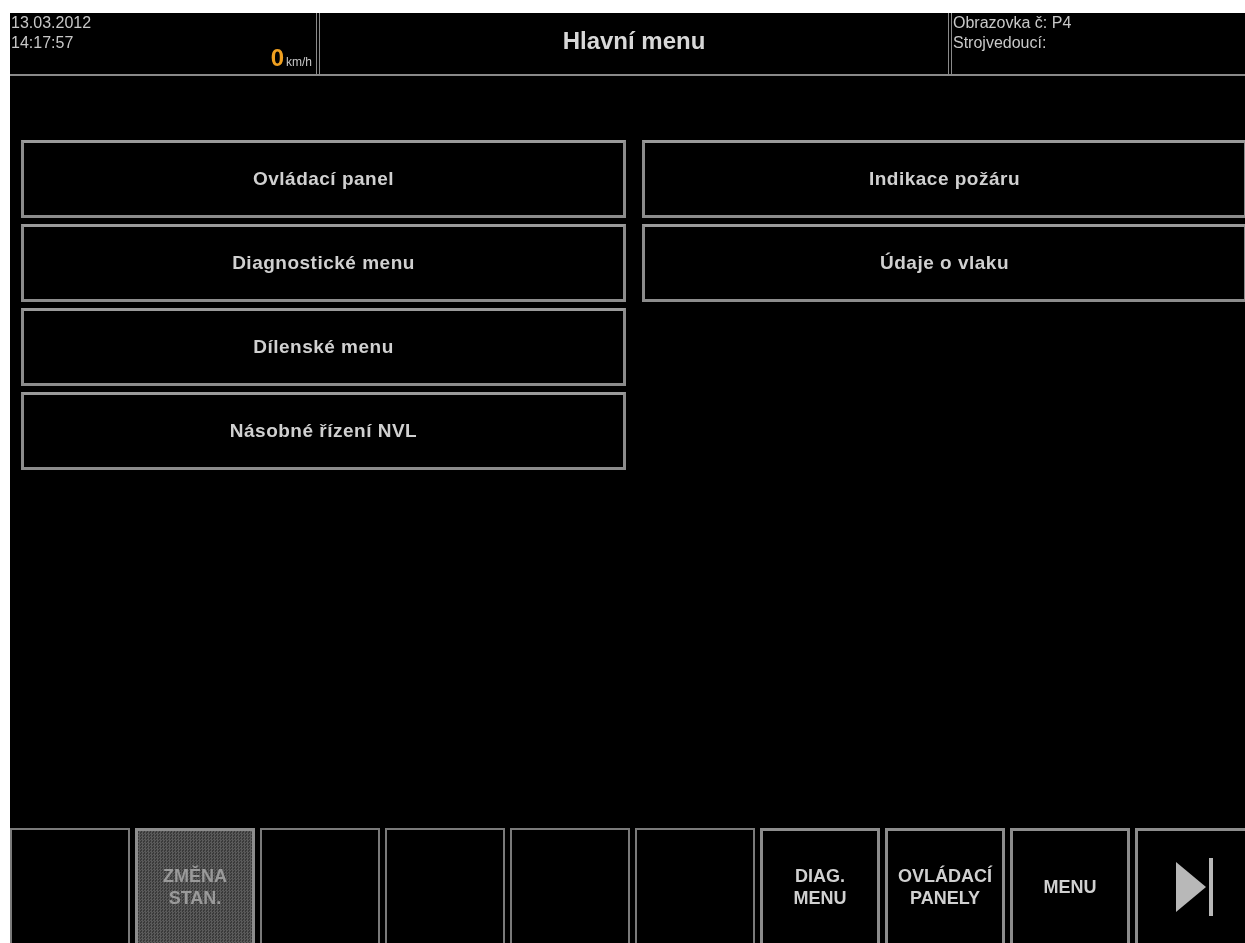 This screenshot has height=943, width=1245. I want to click on skip-next-icon, so click(1195, 887).